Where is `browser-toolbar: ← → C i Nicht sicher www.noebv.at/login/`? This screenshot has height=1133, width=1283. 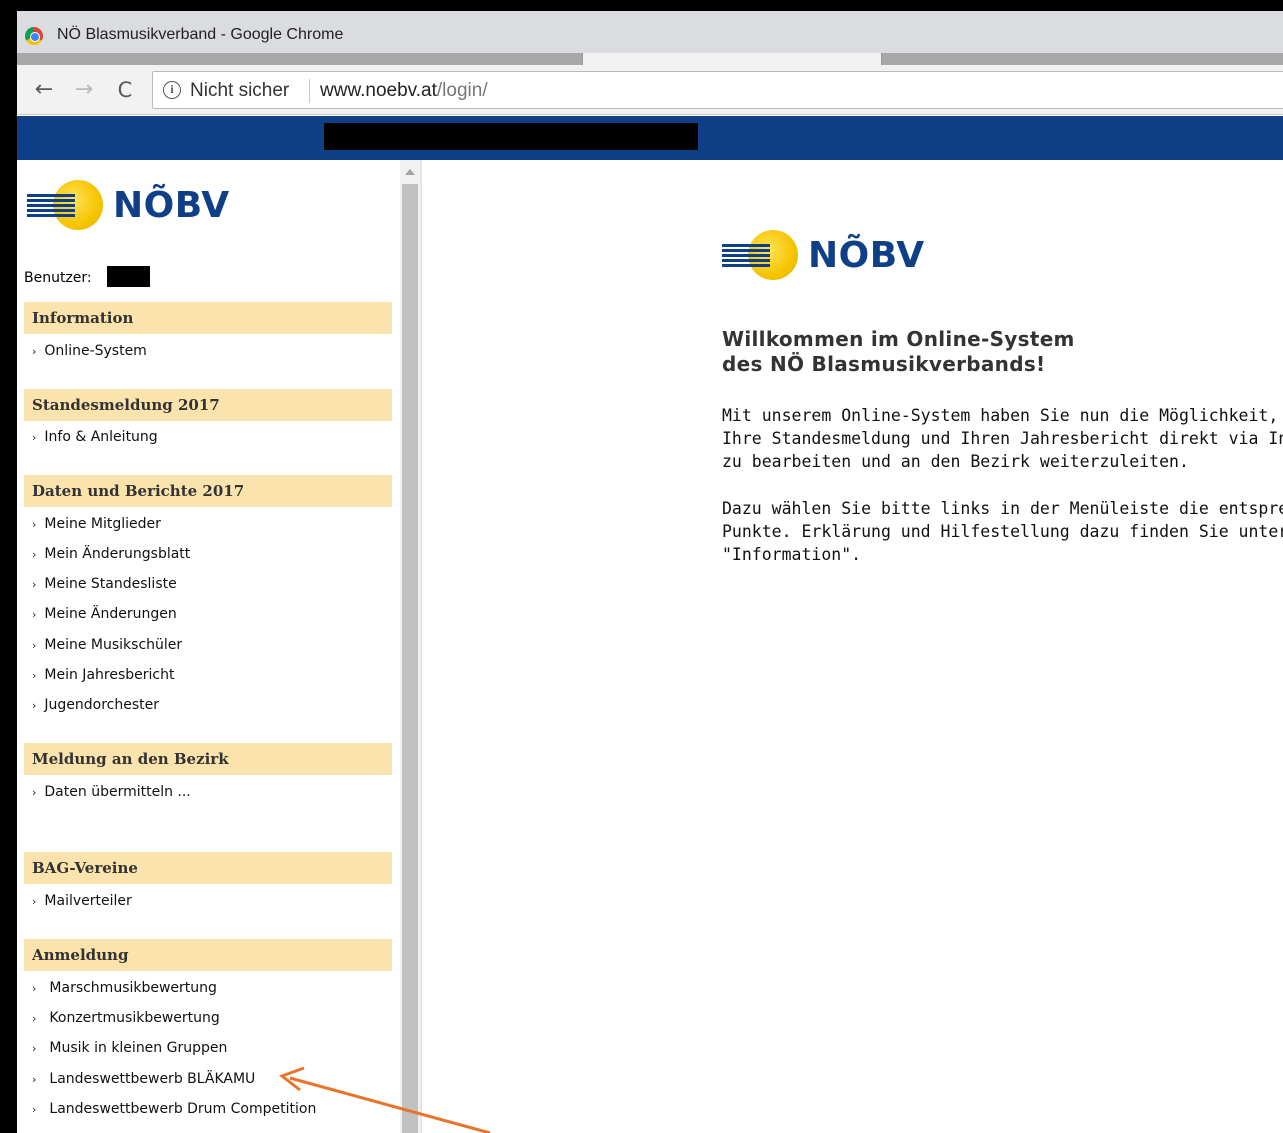 browser-toolbar: ← → C i Nicht sicher www.noebv.at/login/ is located at coordinates (650, 90).